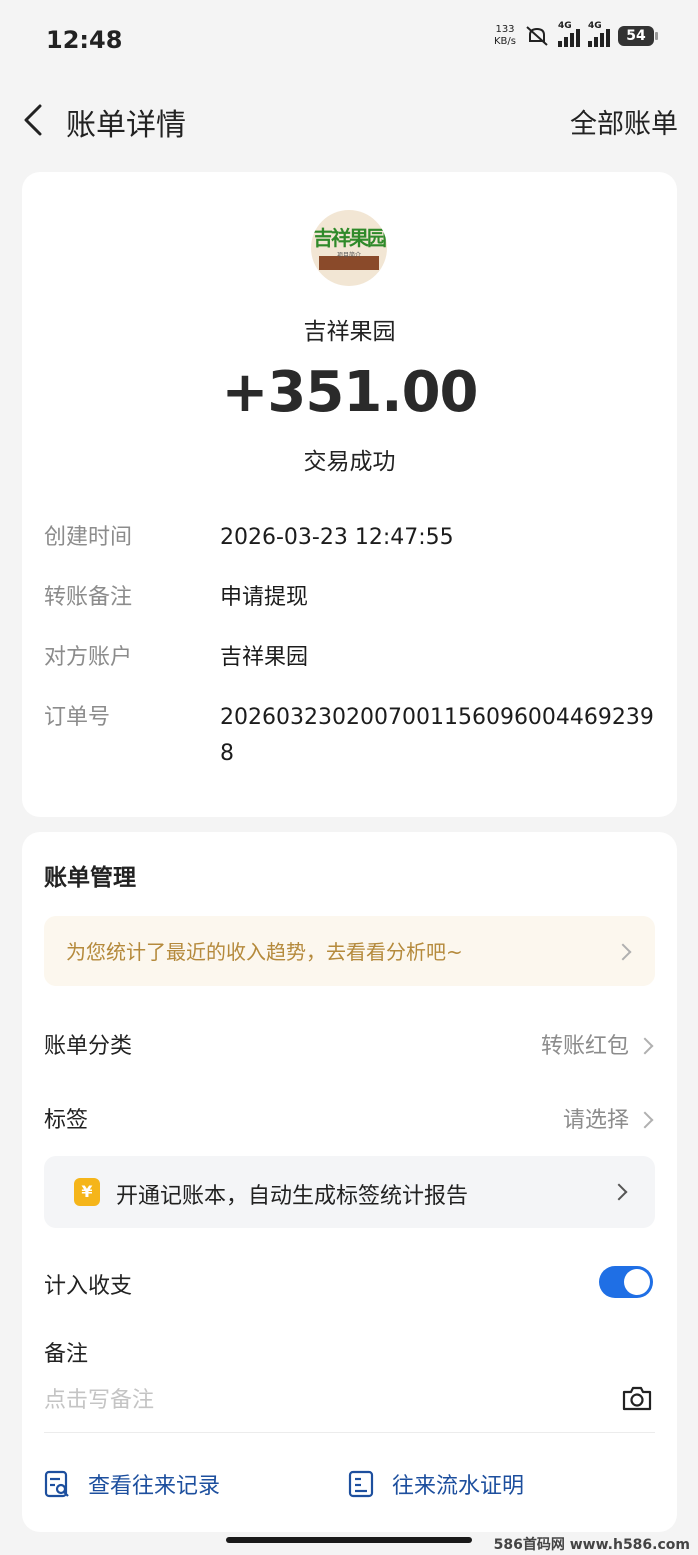  I want to click on merchant-logo: 吉祥果园 项目简介, so click(349, 248).